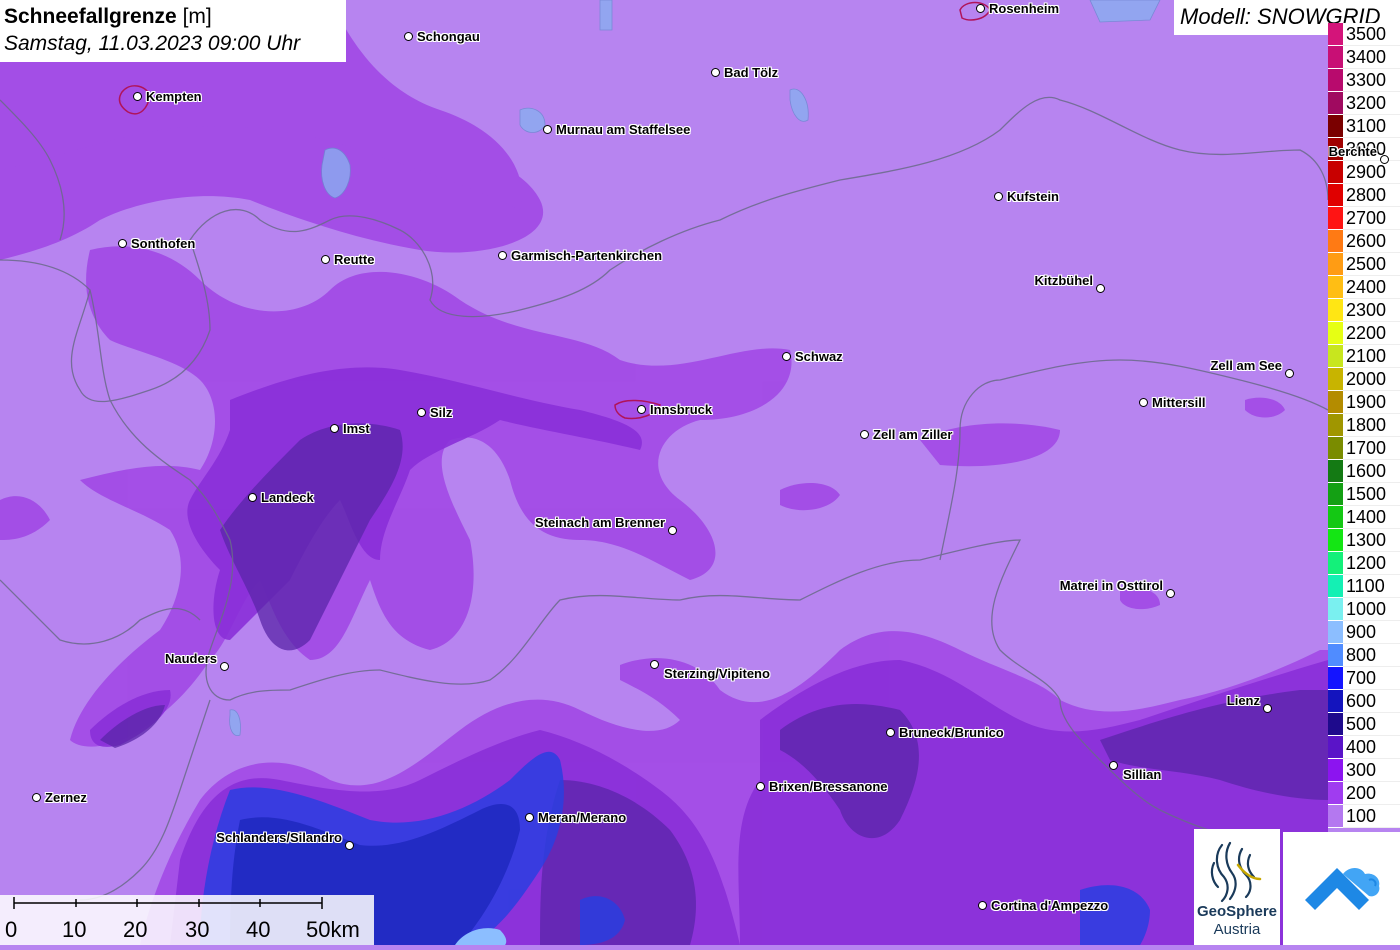 The image size is (1400, 950). I want to click on city-label: Brixen/Bressanone, so click(828, 786).